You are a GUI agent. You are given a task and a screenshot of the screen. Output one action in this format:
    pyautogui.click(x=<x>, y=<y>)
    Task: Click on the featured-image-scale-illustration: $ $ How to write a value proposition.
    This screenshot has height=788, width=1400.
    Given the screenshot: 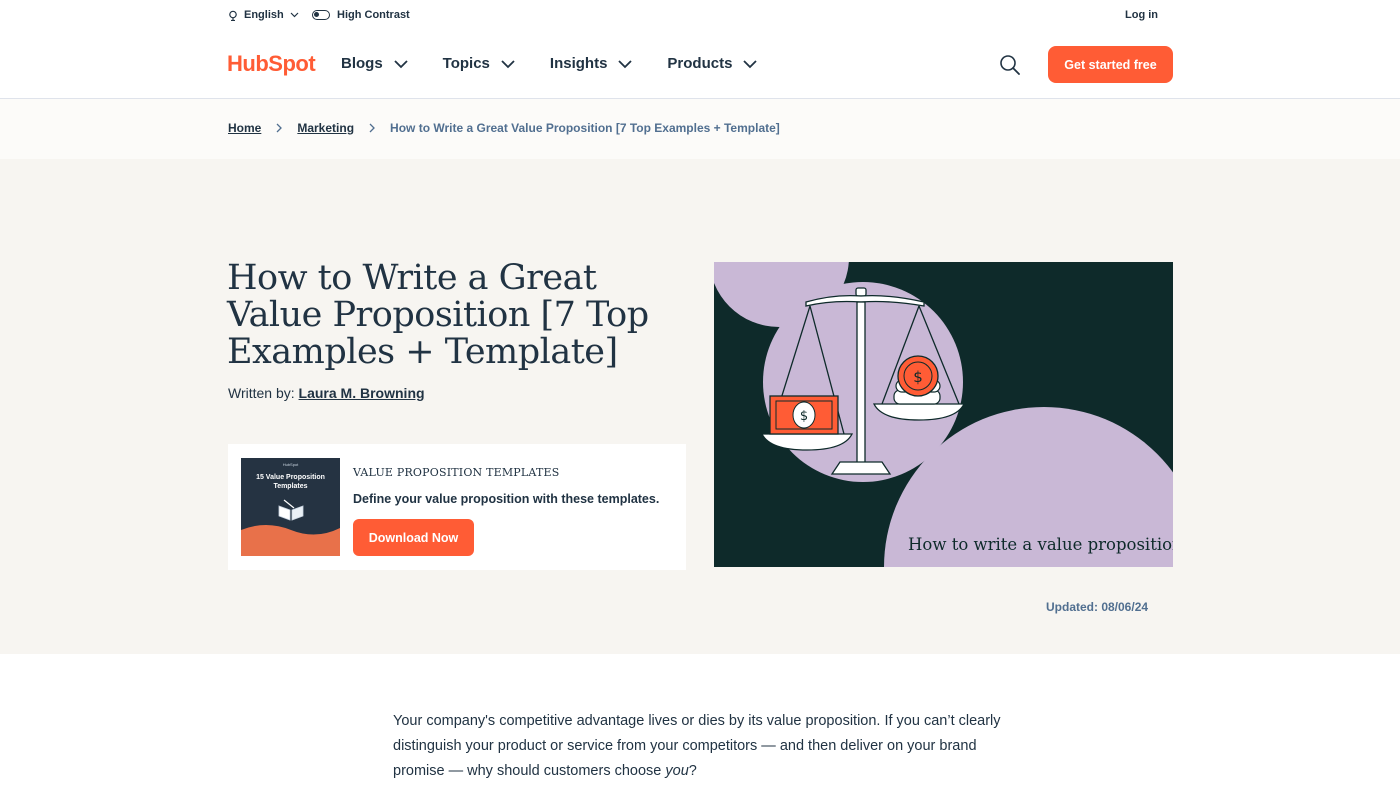 What is the action you would take?
    pyautogui.click(x=943, y=414)
    